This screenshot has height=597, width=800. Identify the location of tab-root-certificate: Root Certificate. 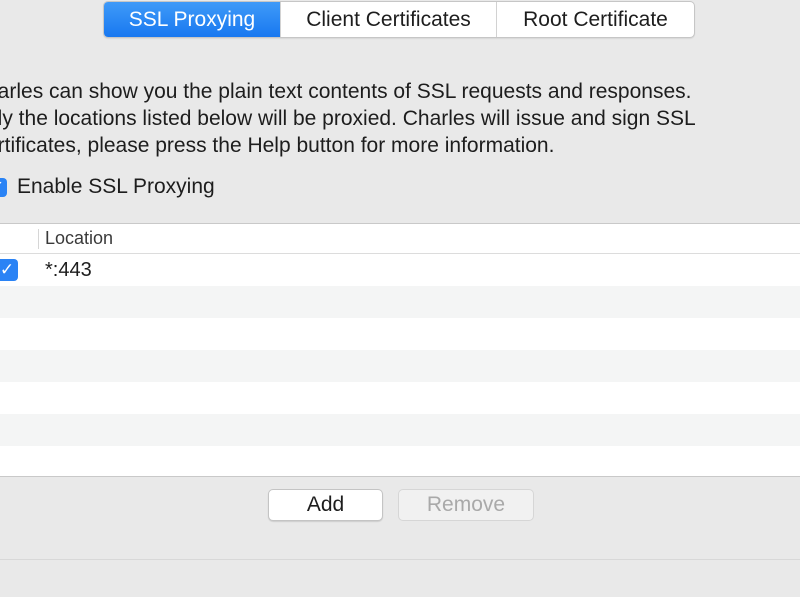
(595, 19).